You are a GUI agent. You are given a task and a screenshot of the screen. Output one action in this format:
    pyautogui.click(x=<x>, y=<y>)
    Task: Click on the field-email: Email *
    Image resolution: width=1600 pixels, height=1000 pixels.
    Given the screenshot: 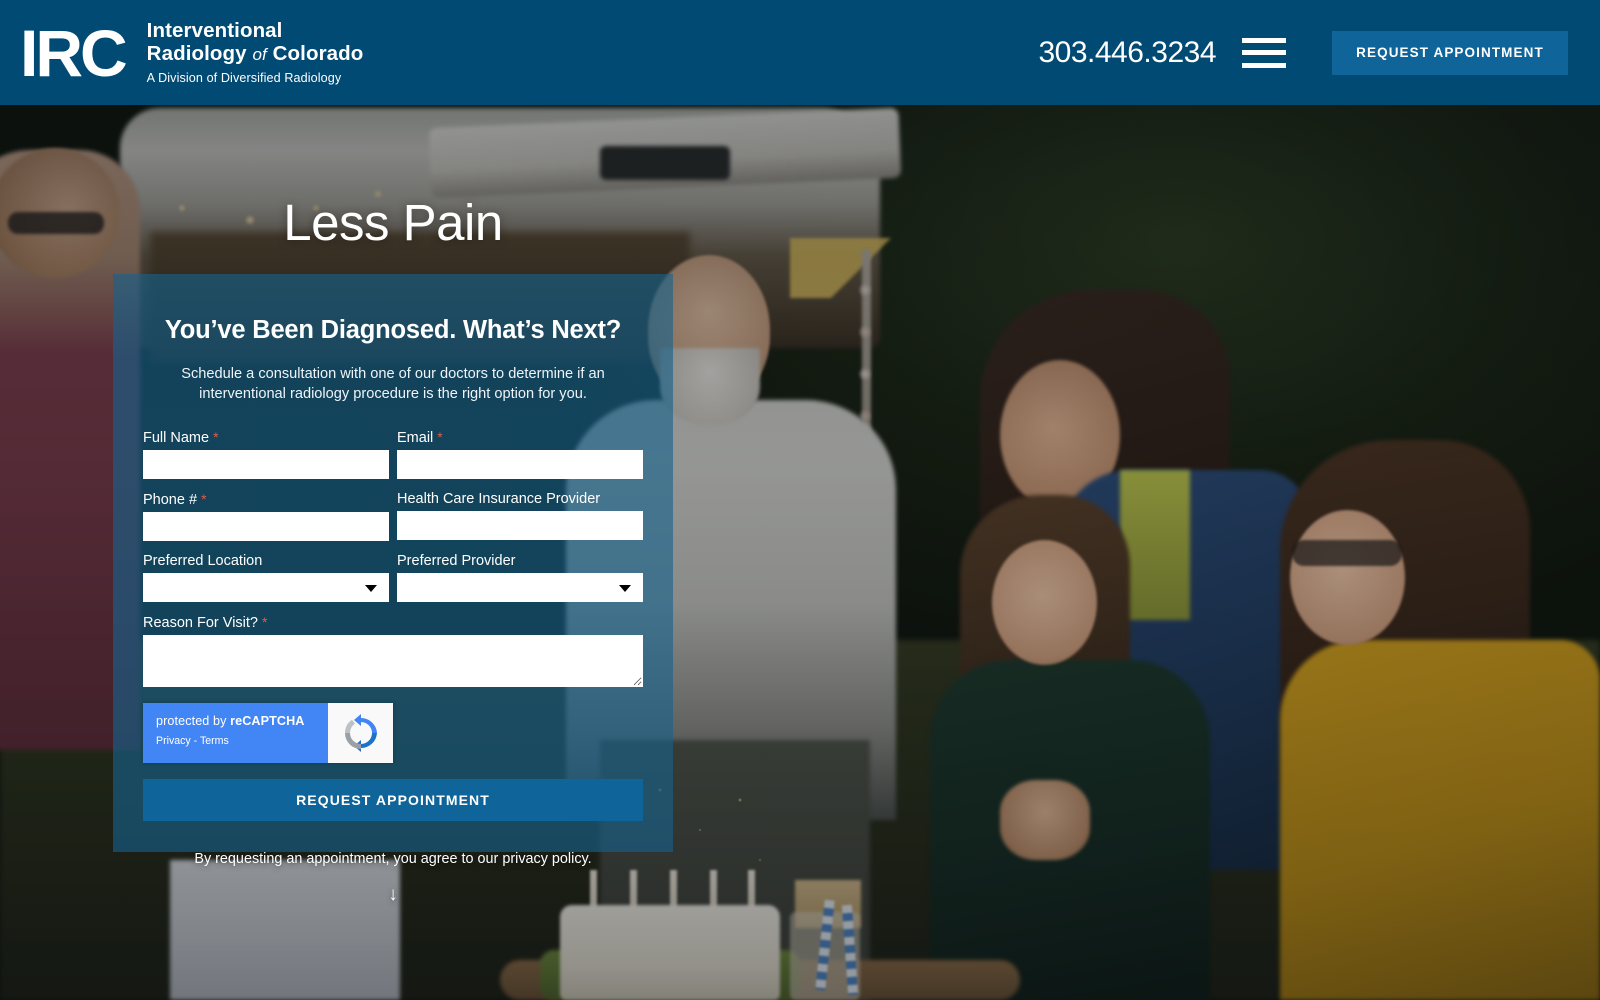 What is the action you would take?
    pyautogui.click(x=520, y=454)
    